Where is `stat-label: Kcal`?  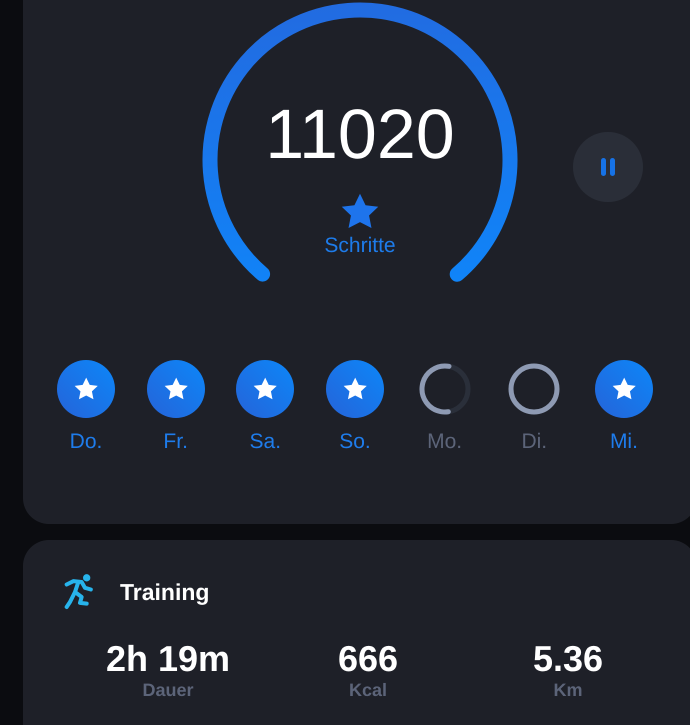 stat-label: Kcal is located at coordinates (368, 690).